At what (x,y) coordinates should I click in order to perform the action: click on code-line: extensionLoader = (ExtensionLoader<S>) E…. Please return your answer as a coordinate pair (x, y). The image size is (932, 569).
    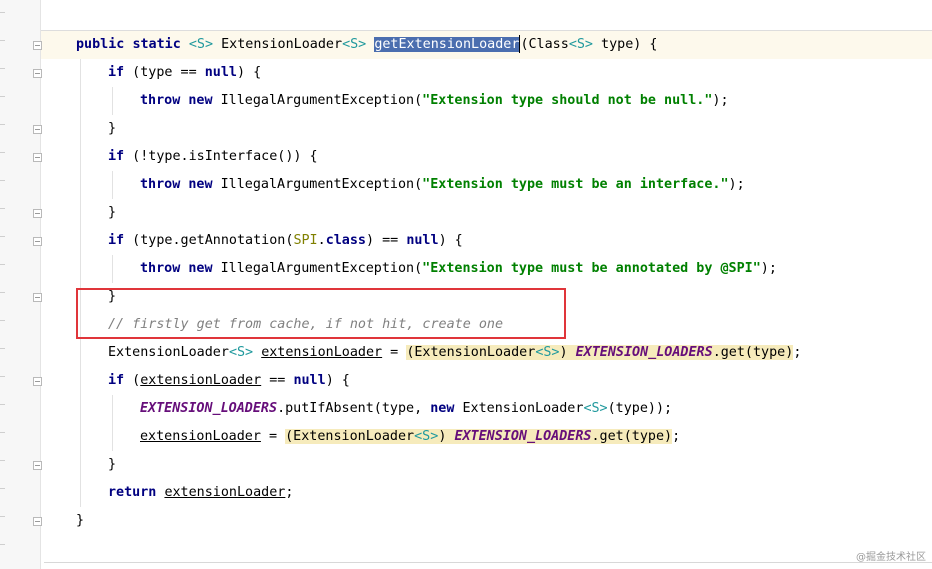
    Looking at the image, I should click on (410, 437).